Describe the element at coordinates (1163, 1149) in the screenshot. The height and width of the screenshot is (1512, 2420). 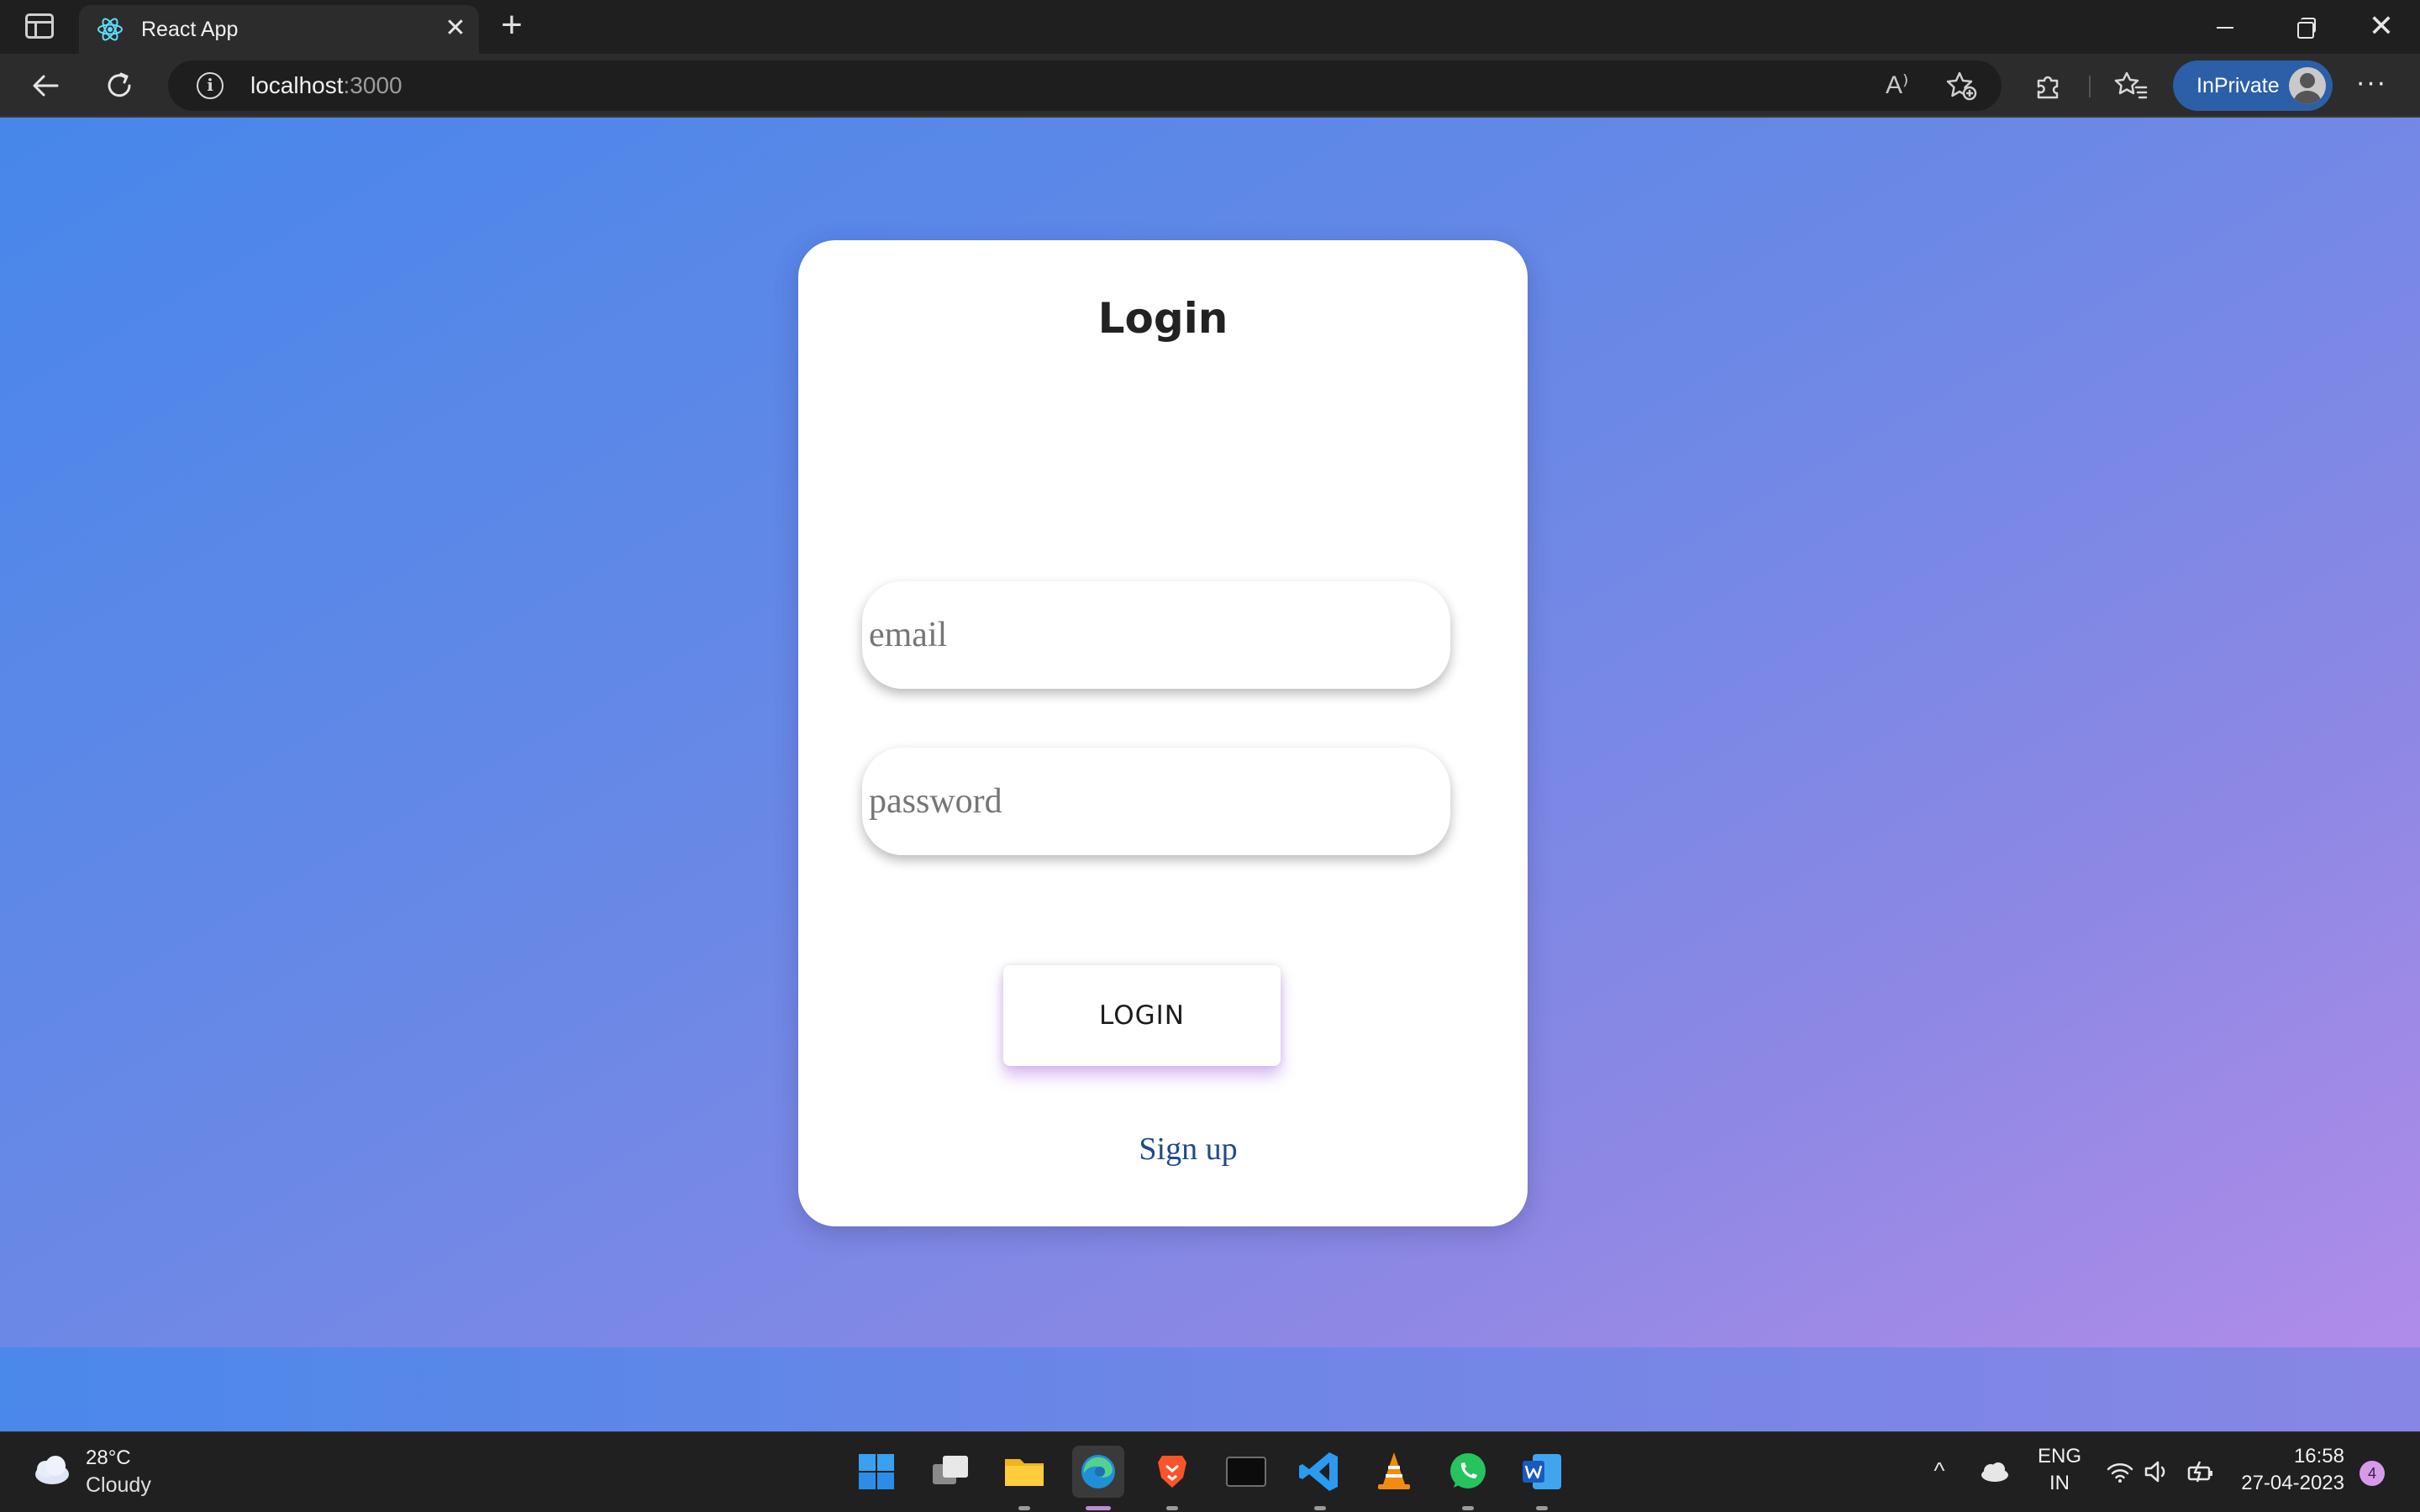
I see `signup-link: Sign up` at that location.